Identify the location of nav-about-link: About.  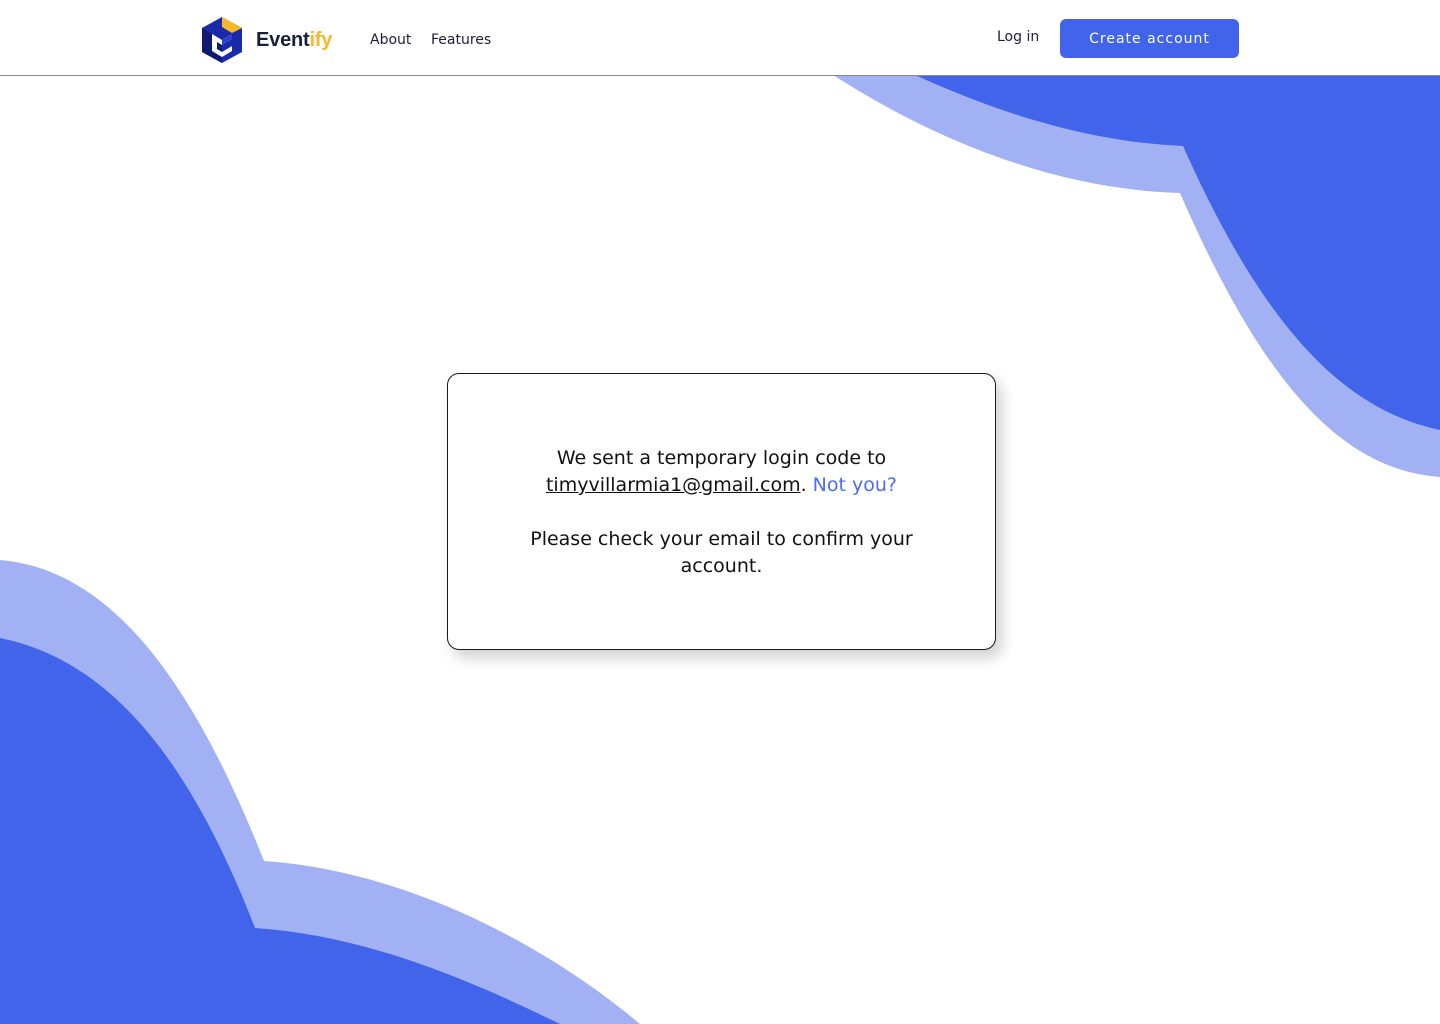
(390, 40).